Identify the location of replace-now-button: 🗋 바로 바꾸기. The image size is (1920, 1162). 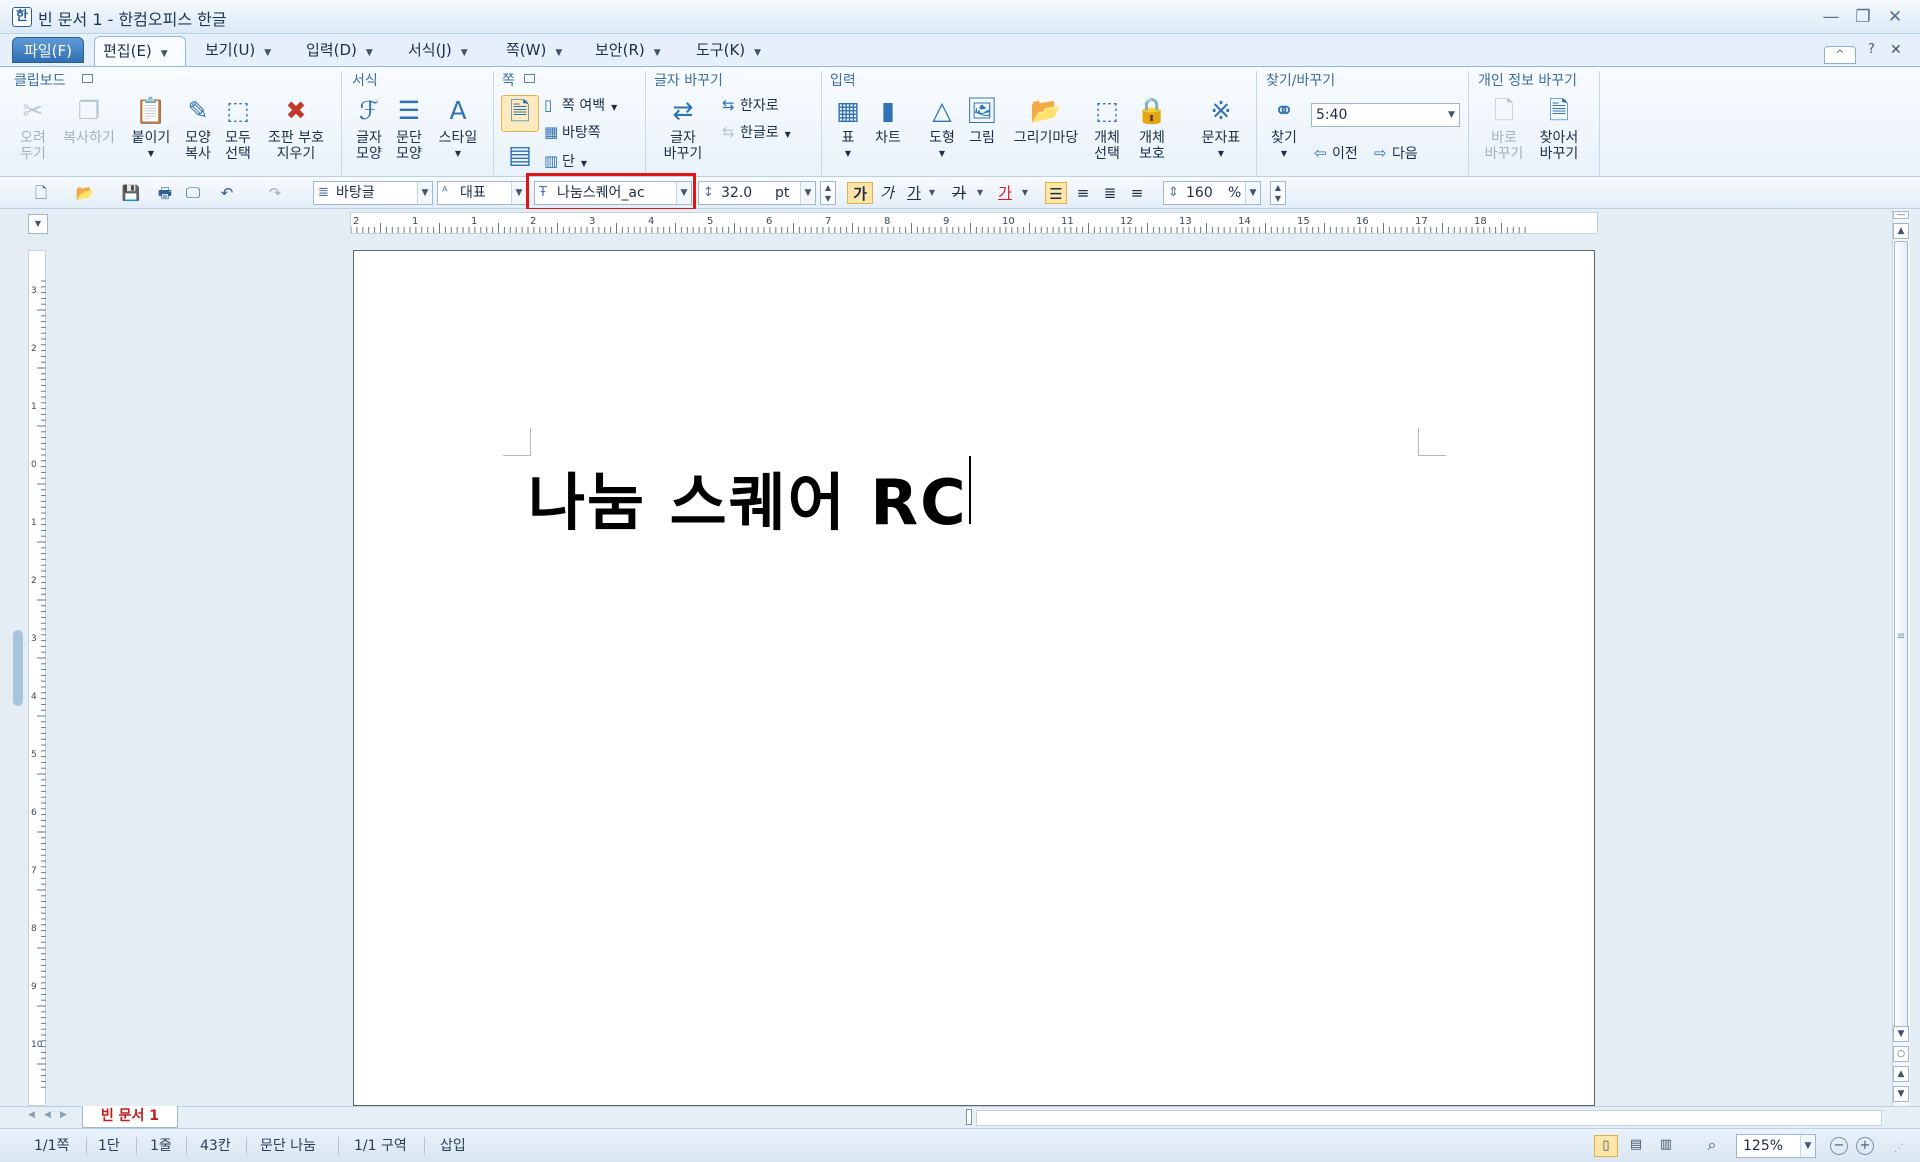
(1504, 128).